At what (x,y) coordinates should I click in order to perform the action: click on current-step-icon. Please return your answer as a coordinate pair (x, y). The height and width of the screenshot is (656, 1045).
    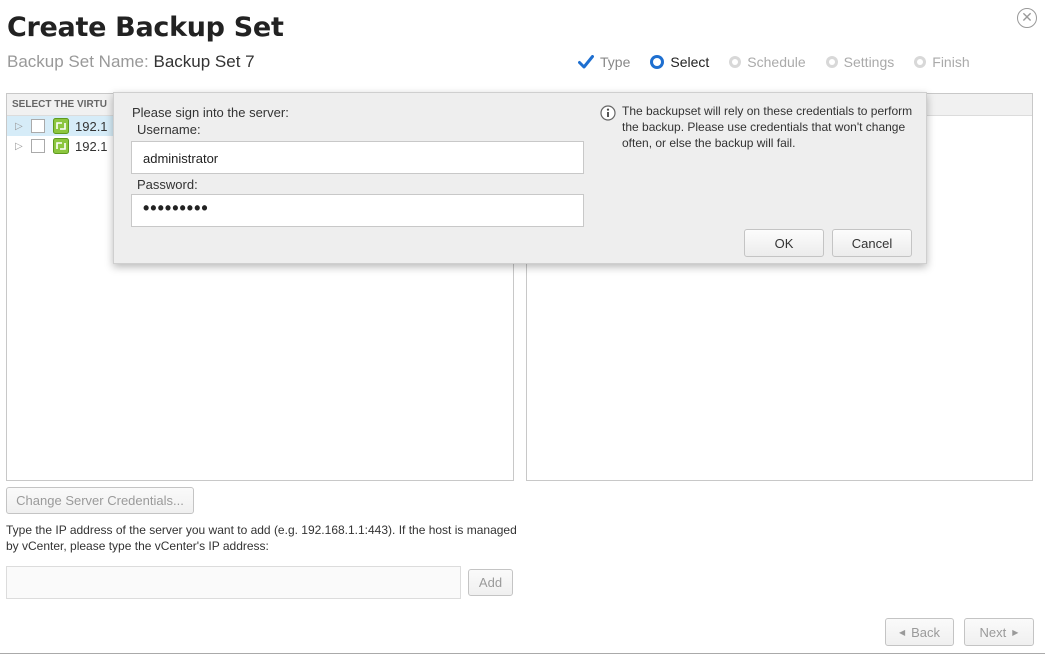
    Looking at the image, I should click on (657, 62).